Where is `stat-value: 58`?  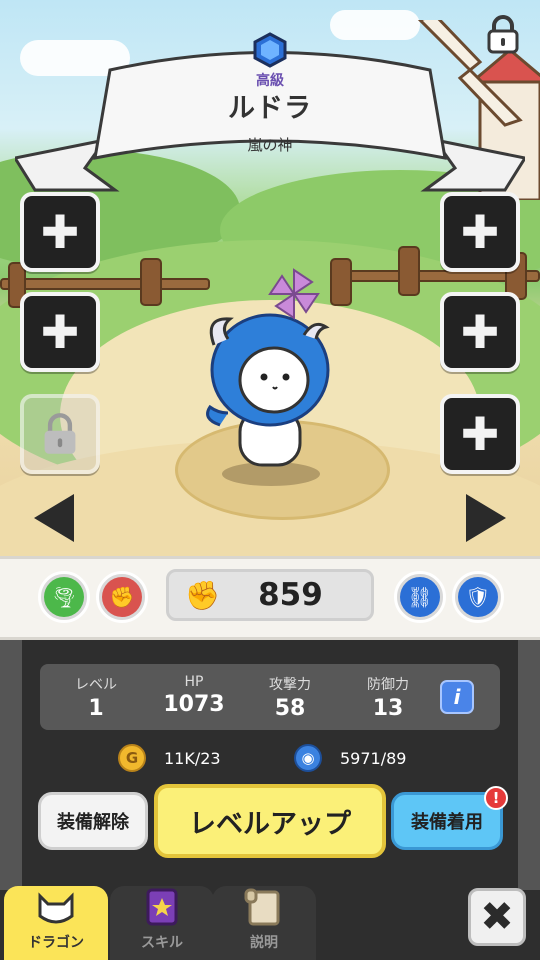
stat-value: 58 is located at coordinates (290, 708).